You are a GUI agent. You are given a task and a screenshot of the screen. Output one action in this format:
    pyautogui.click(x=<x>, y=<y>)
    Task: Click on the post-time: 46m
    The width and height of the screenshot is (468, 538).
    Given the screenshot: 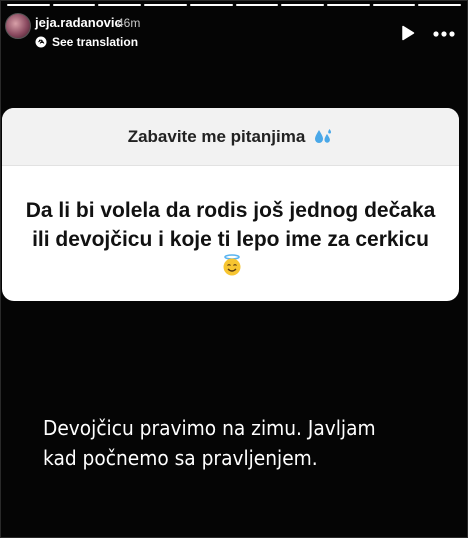 What is the action you would take?
    pyautogui.click(x=129, y=23)
    